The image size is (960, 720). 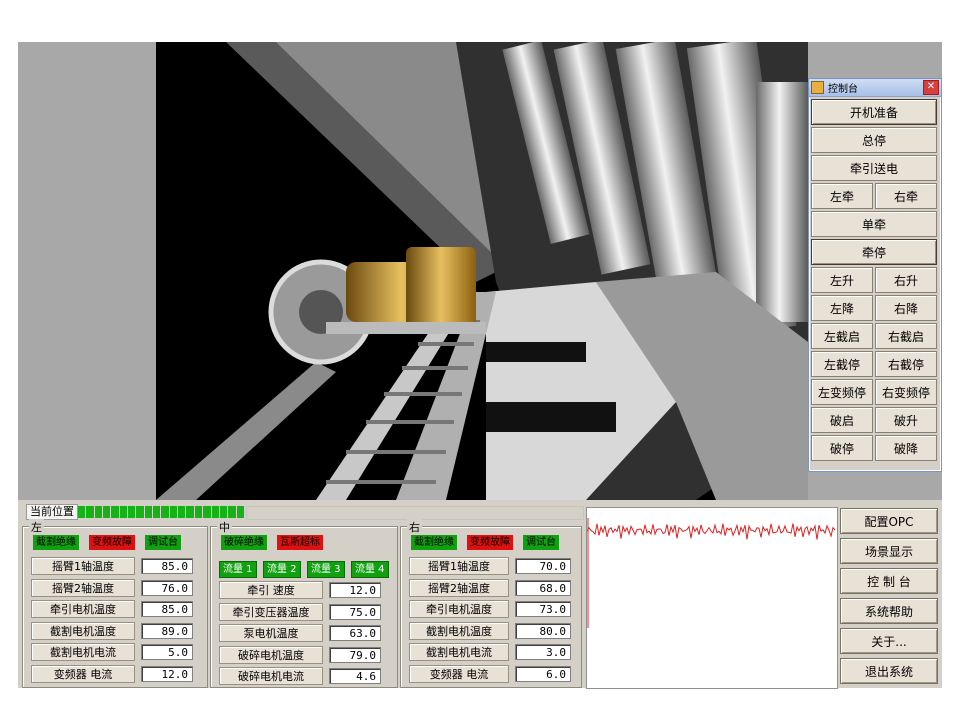 I want to click on waveform-monitor, so click(x=712, y=598).